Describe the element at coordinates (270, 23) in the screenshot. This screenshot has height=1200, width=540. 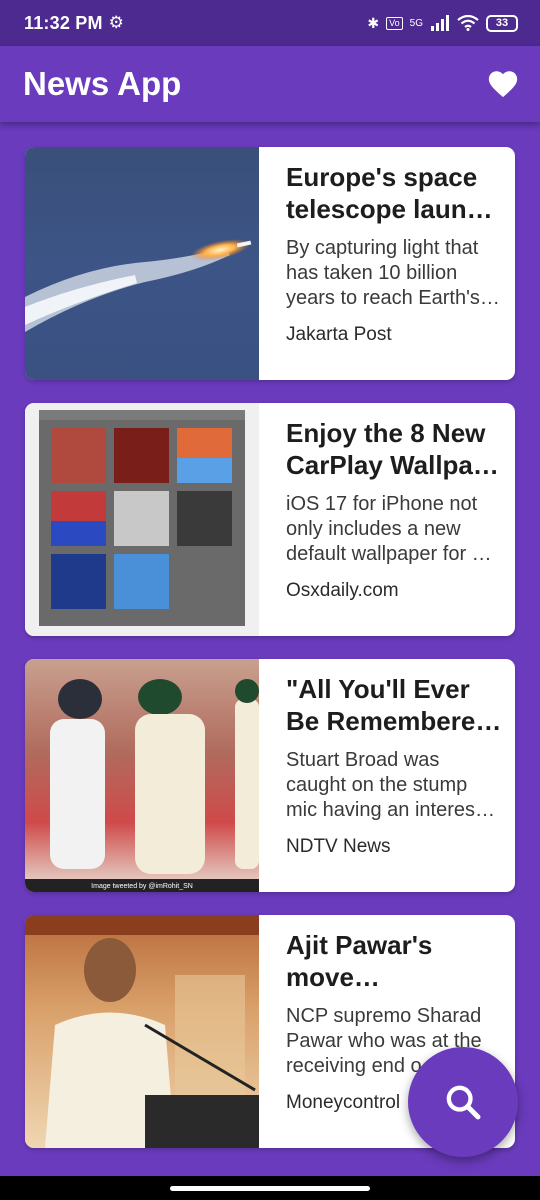
I see `status-bar: 11:32 PM ⚙ ✱ Vo 5G 33` at that location.